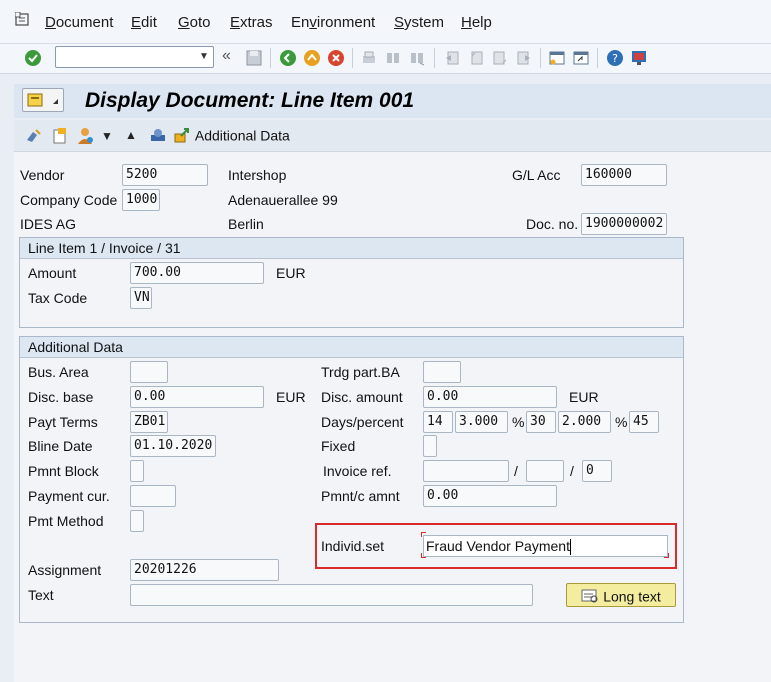 The height and width of the screenshot is (682, 771). What do you see at coordinates (621, 422) in the screenshot?
I see `percent2-sign: %` at bounding box center [621, 422].